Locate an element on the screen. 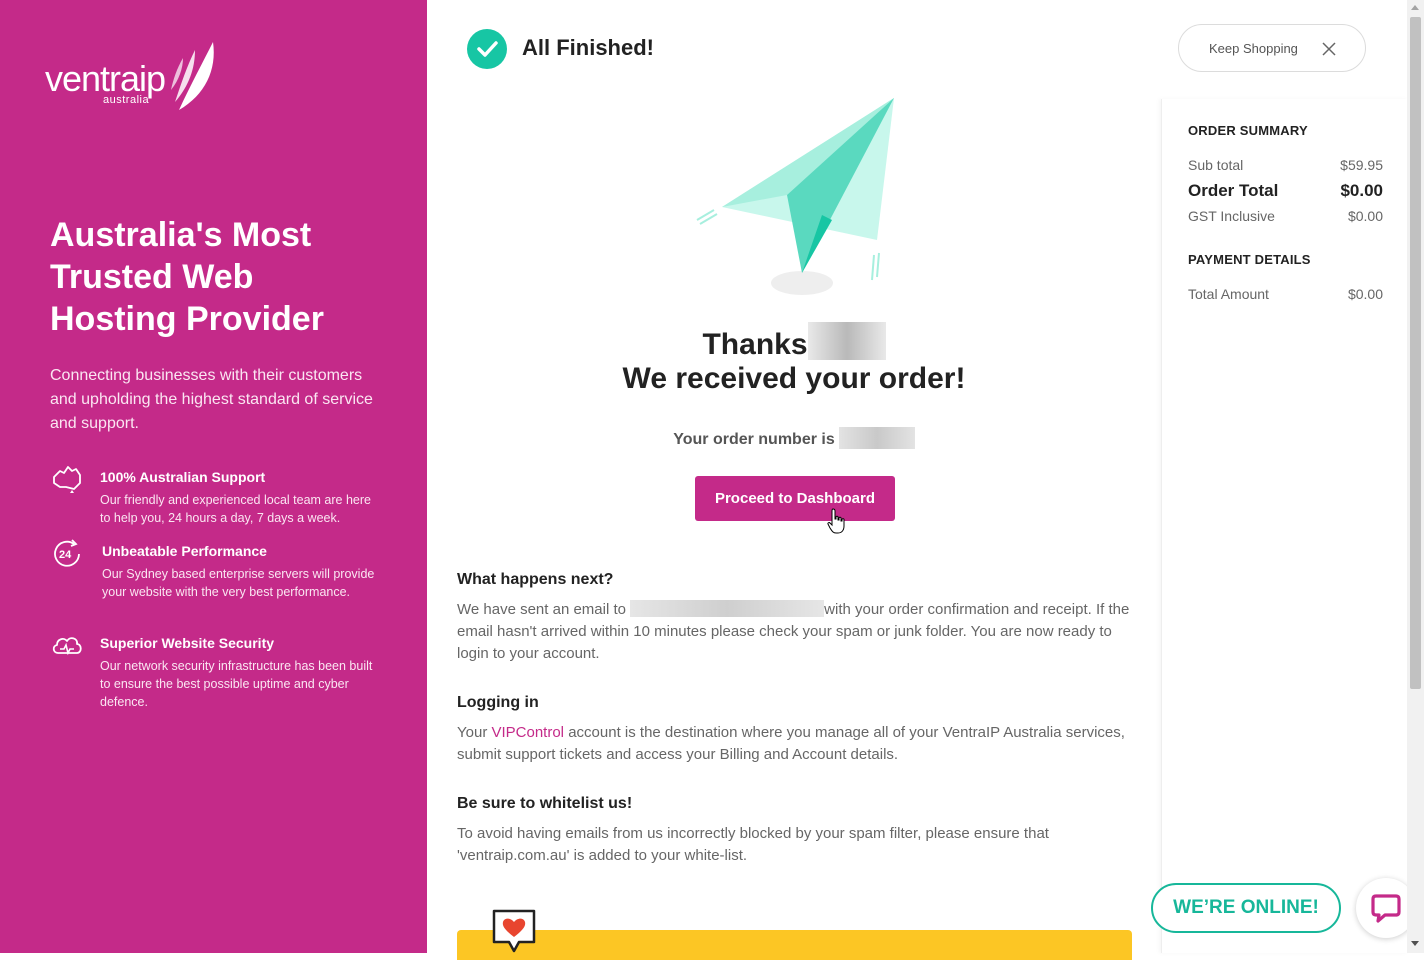 This screenshot has width=1424, height=960. feature-title: Superior Website Security is located at coordinates (187, 643).